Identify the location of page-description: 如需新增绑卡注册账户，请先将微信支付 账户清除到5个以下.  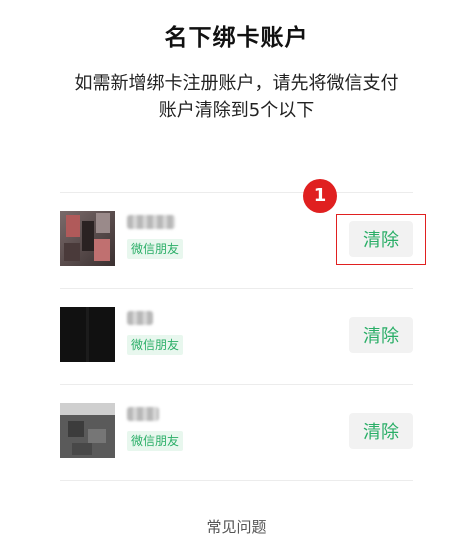
(236, 97).